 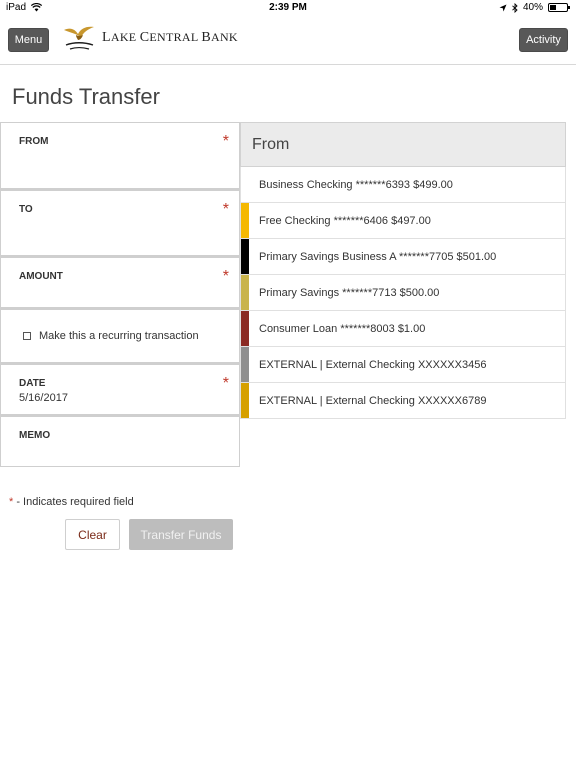 What do you see at coordinates (120, 441) in the screenshot?
I see `memo-field: MEMO` at bounding box center [120, 441].